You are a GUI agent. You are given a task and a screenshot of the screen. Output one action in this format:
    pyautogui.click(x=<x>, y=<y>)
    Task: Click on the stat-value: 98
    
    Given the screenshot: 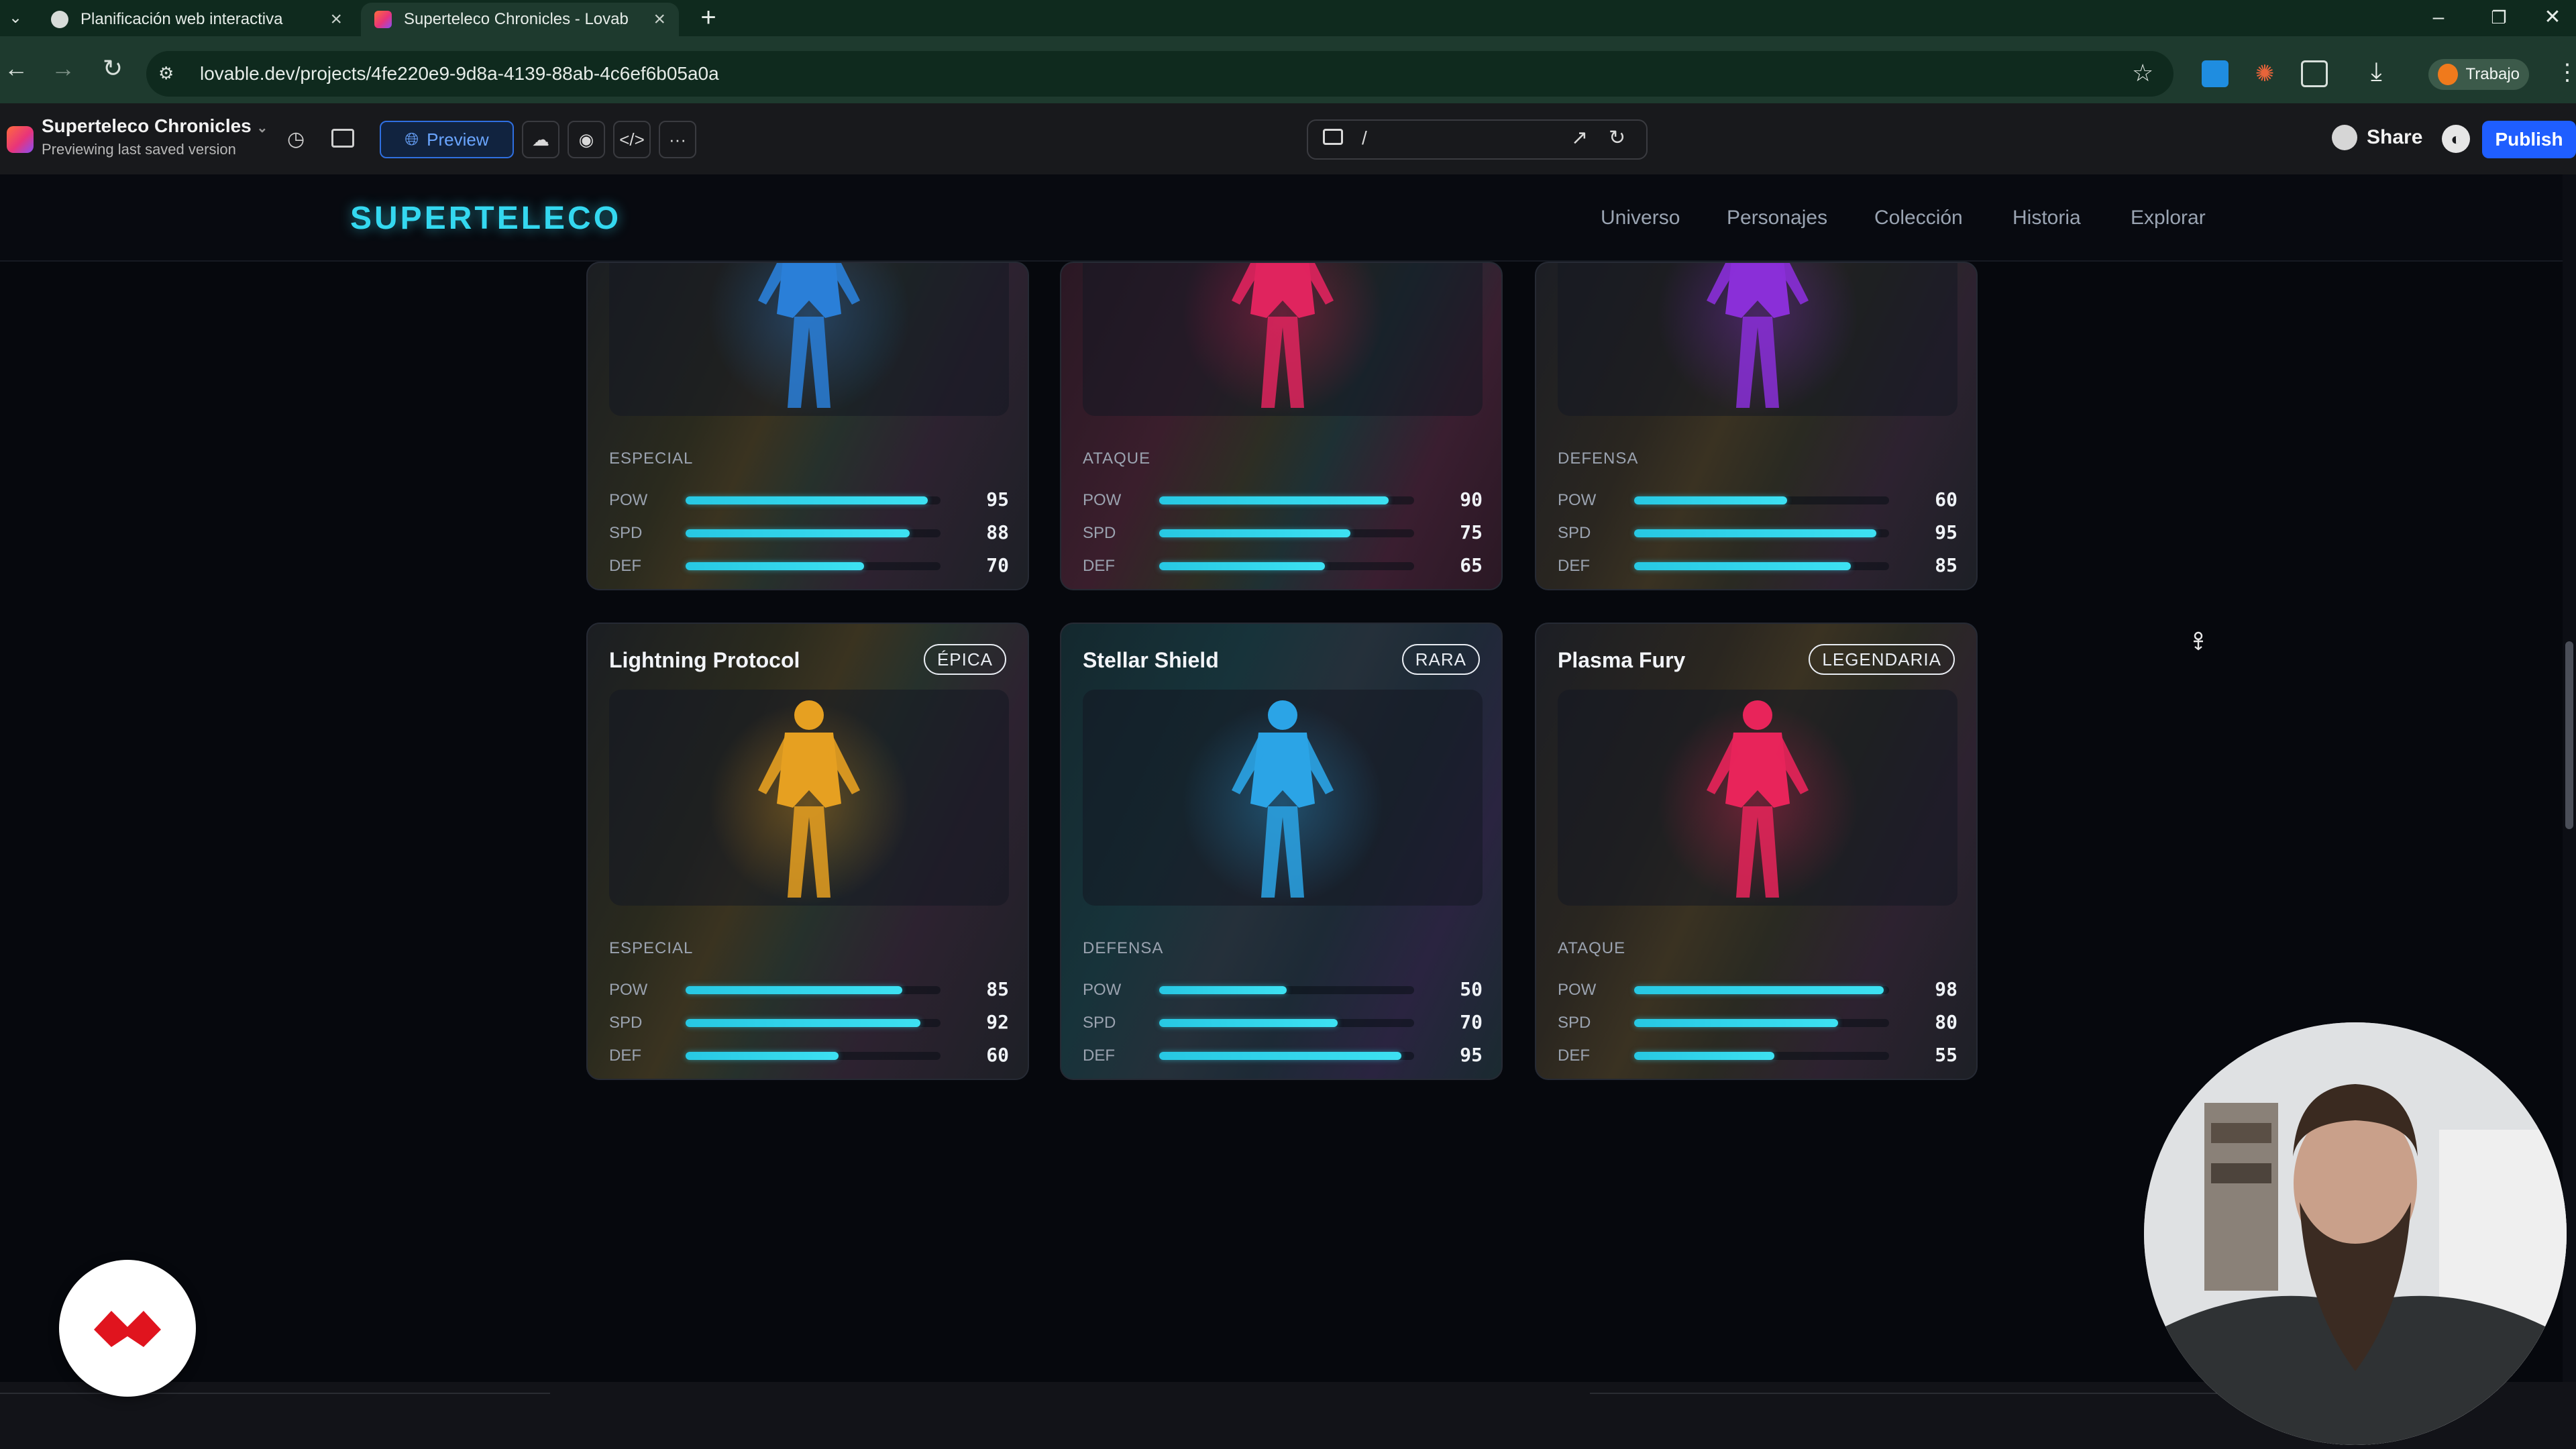 What is the action you would take?
    pyautogui.click(x=1946, y=989)
    